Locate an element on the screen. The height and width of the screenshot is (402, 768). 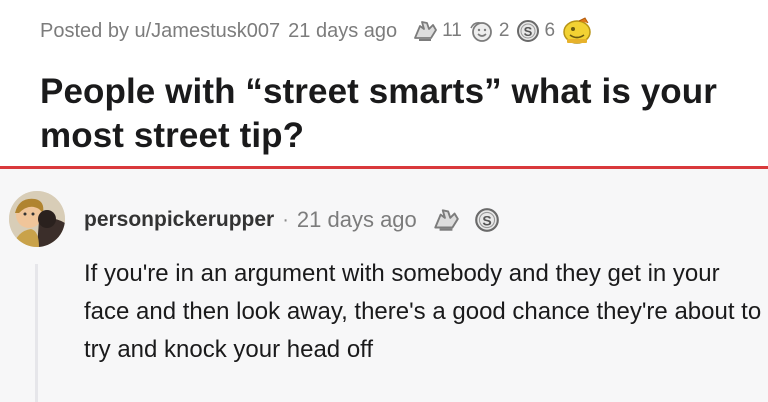
avatar-image is located at coordinates (37, 219).